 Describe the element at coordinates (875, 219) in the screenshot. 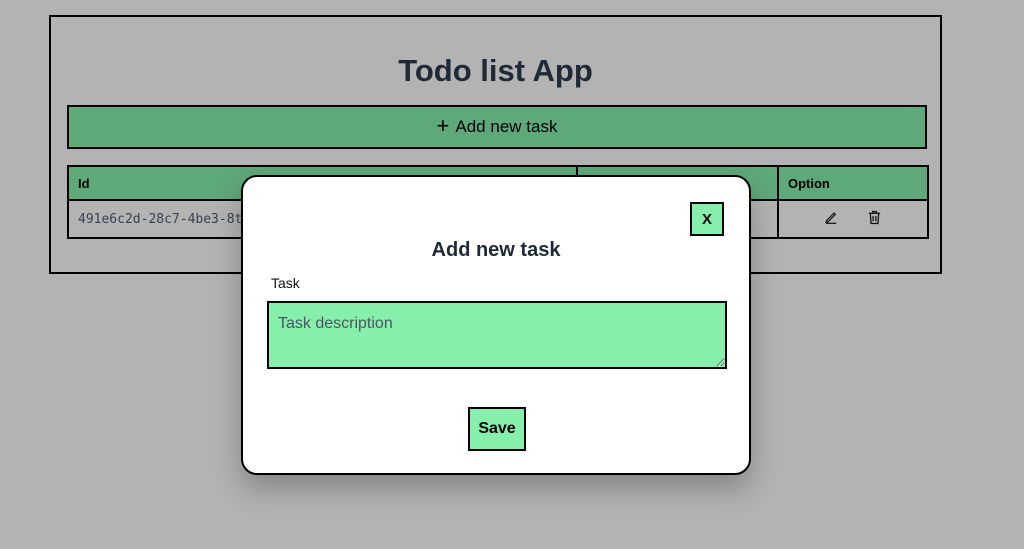

I see `trash-delete-icon` at that location.